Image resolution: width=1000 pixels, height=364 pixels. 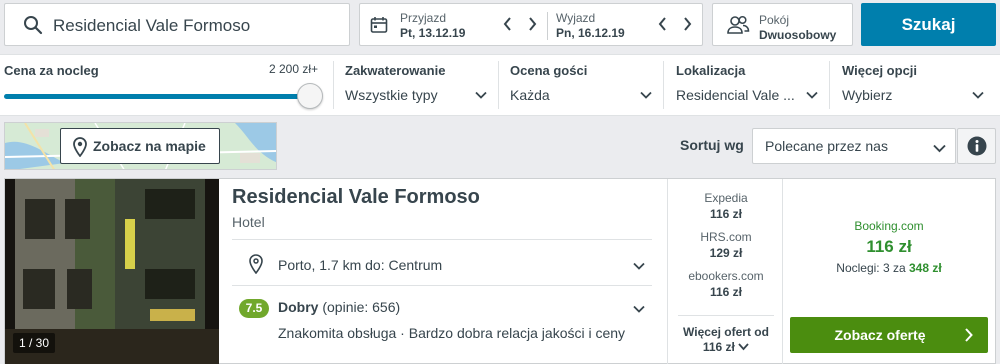 What do you see at coordinates (256, 266) in the screenshot?
I see `location-pin-icon` at bounding box center [256, 266].